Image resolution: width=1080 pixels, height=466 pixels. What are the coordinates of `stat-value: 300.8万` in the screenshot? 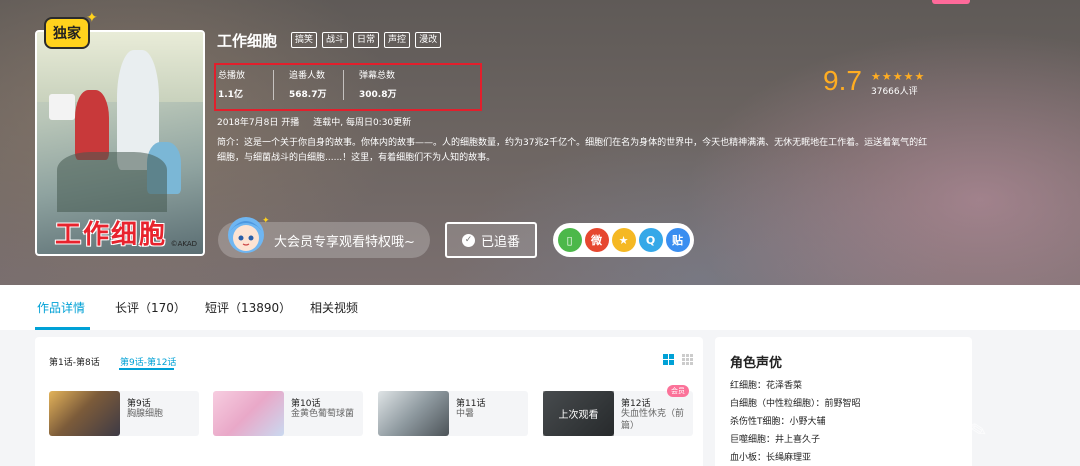 It's located at (378, 95).